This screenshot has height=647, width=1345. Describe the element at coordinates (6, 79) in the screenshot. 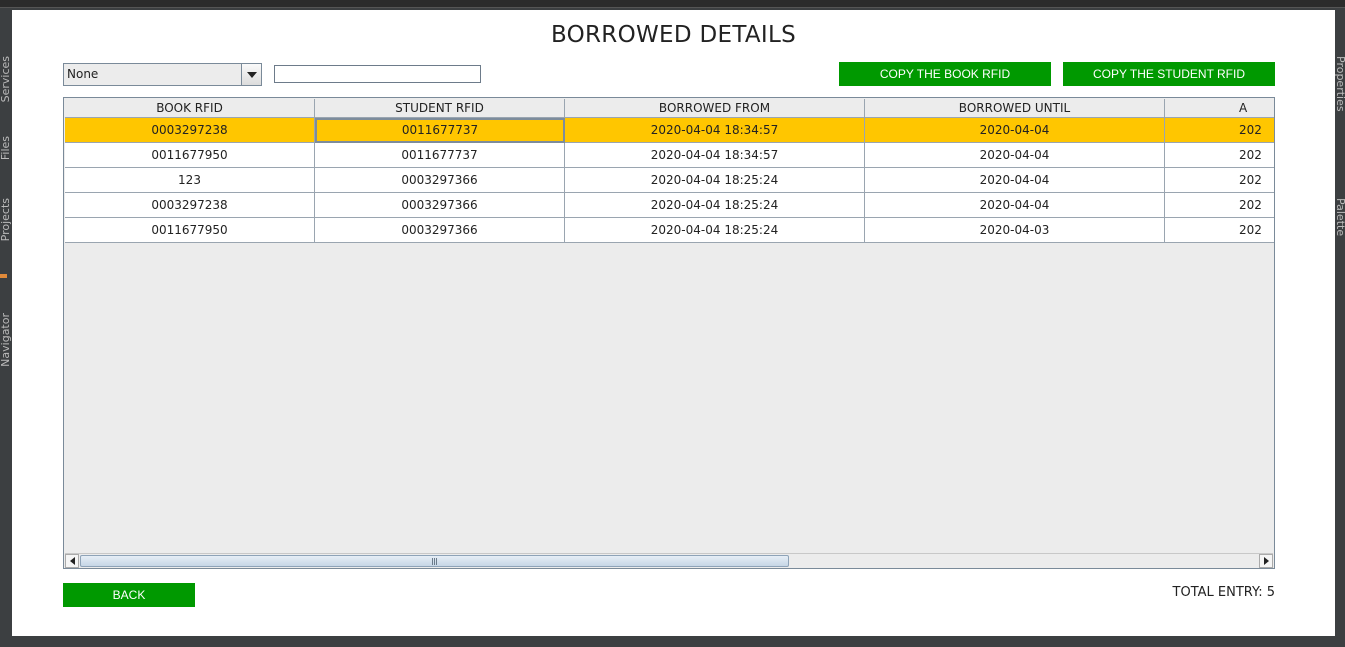

I see `ide-tab-services: Services` at that location.